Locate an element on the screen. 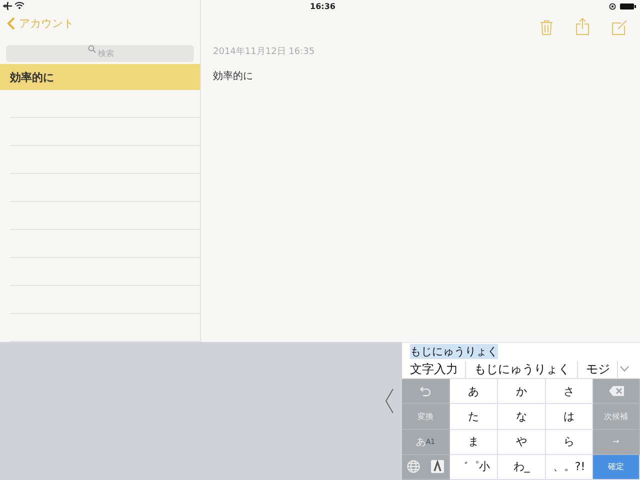 This screenshot has height=480, width=640. key: か is located at coordinates (522, 391).